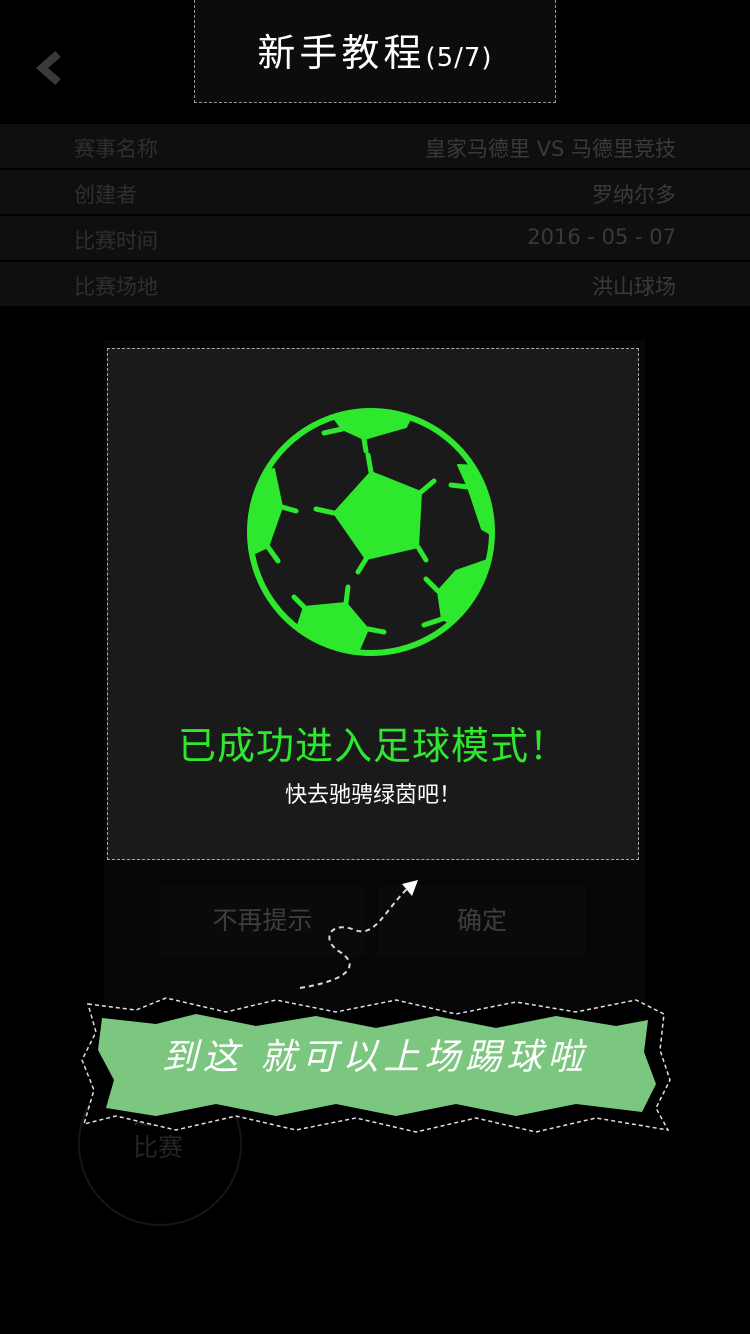 The height and width of the screenshot is (1334, 750). Describe the element at coordinates (375, 1057) in the screenshot. I see `hint-text: 到这 就可以上场踢球啦` at that location.